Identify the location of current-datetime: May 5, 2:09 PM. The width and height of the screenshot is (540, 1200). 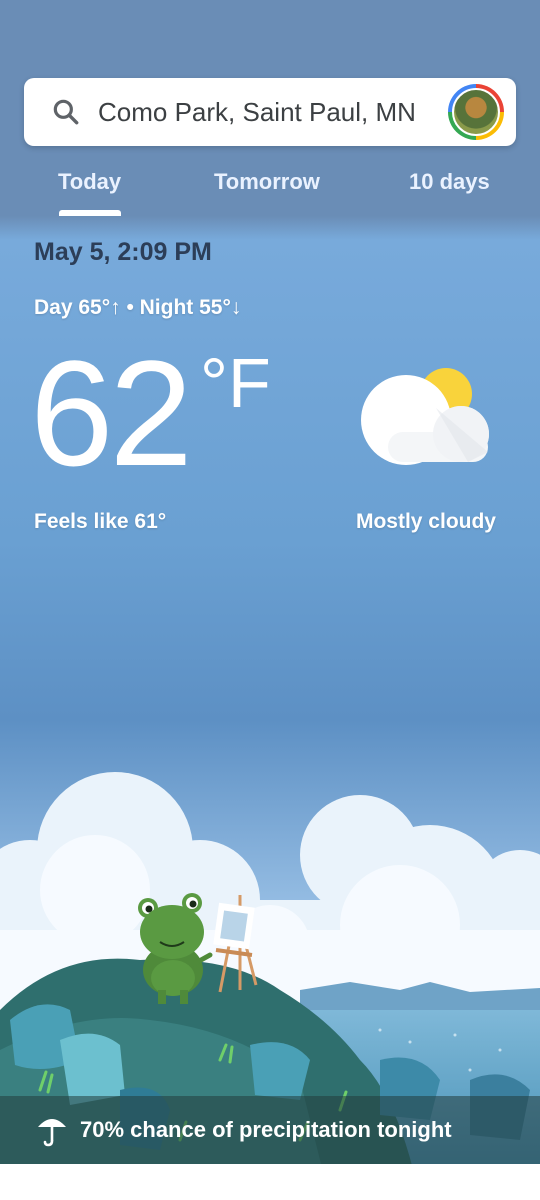
(123, 252).